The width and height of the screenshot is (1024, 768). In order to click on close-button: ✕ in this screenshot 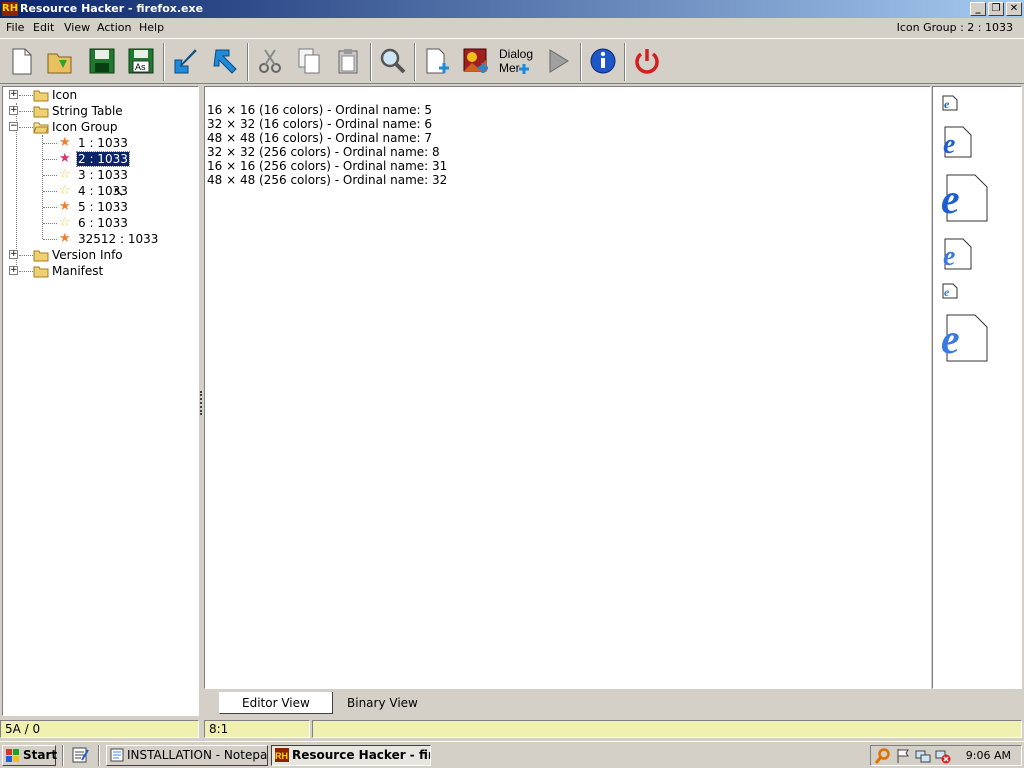, I will do `click(1014, 9)`.